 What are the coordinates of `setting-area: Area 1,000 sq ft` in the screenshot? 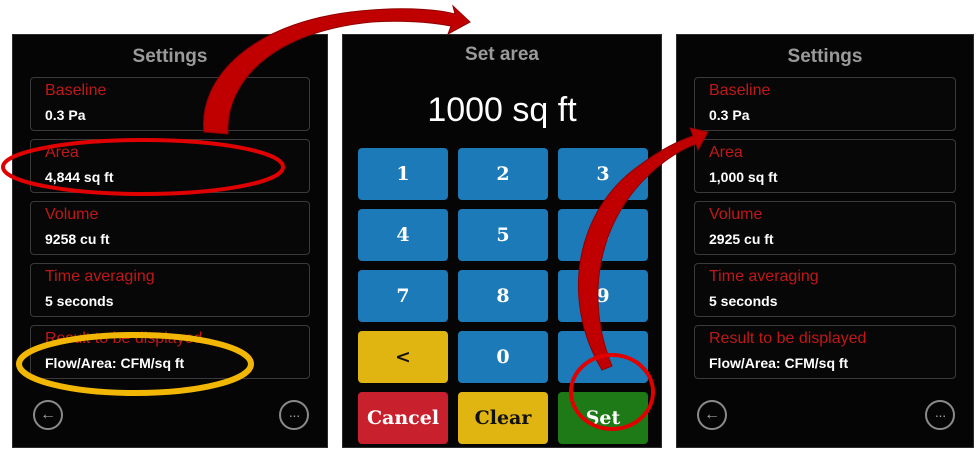 It's located at (825, 166).